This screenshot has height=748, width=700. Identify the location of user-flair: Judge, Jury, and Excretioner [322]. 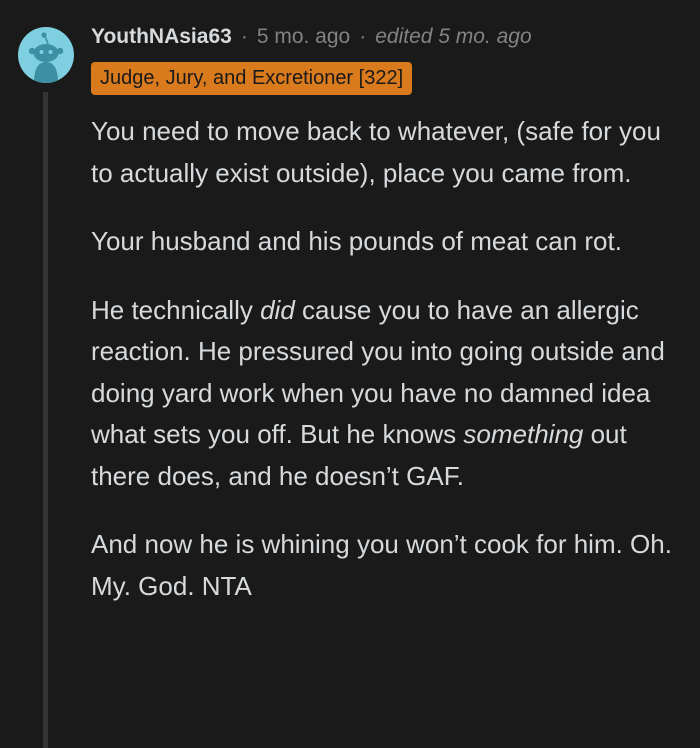
(252, 78).